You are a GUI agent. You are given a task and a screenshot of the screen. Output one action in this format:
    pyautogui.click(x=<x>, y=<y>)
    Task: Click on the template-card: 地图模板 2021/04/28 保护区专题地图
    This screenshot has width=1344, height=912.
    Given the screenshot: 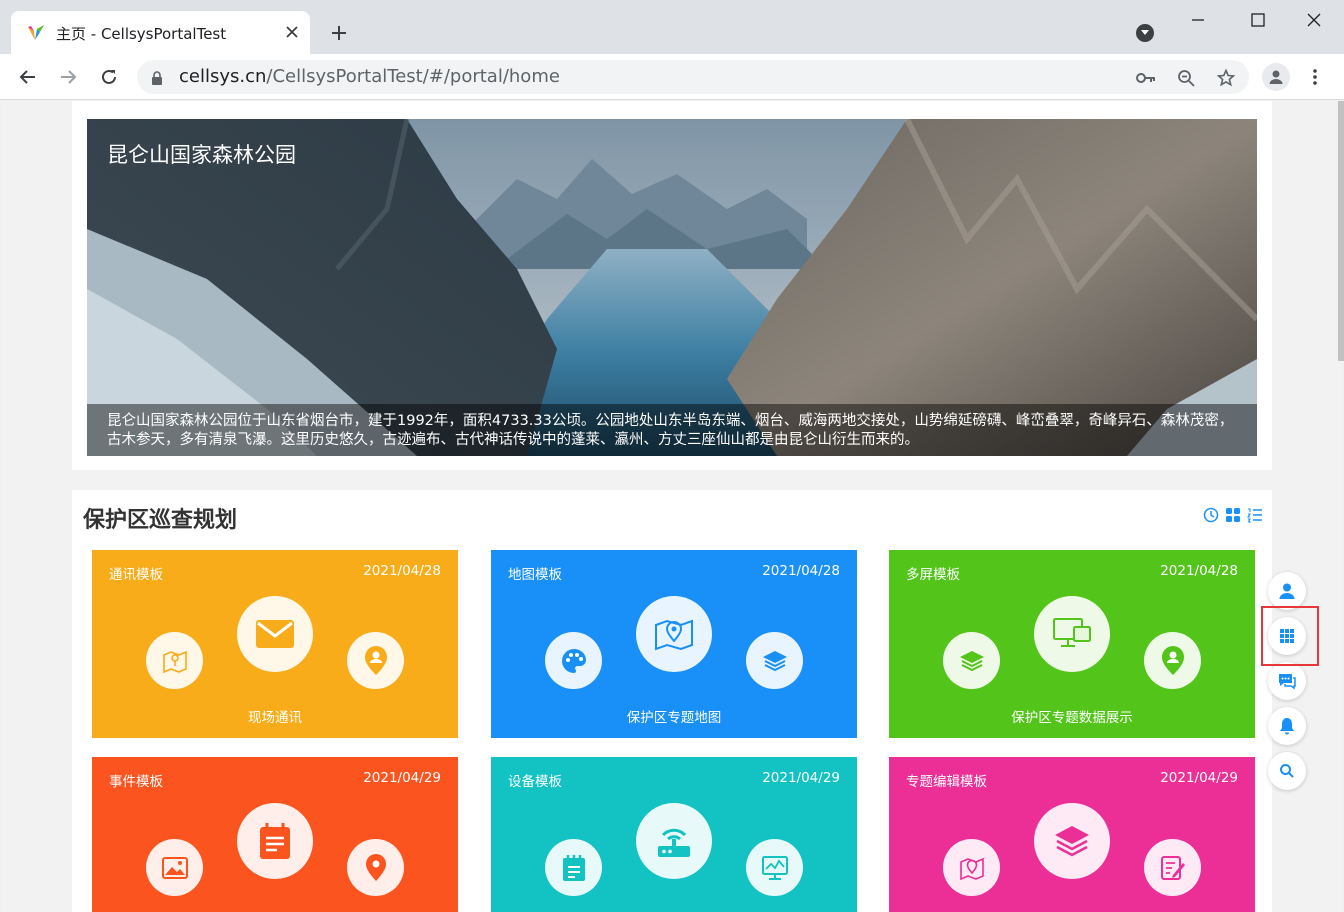 What is the action you would take?
    pyautogui.click(x=674, y=644)
    